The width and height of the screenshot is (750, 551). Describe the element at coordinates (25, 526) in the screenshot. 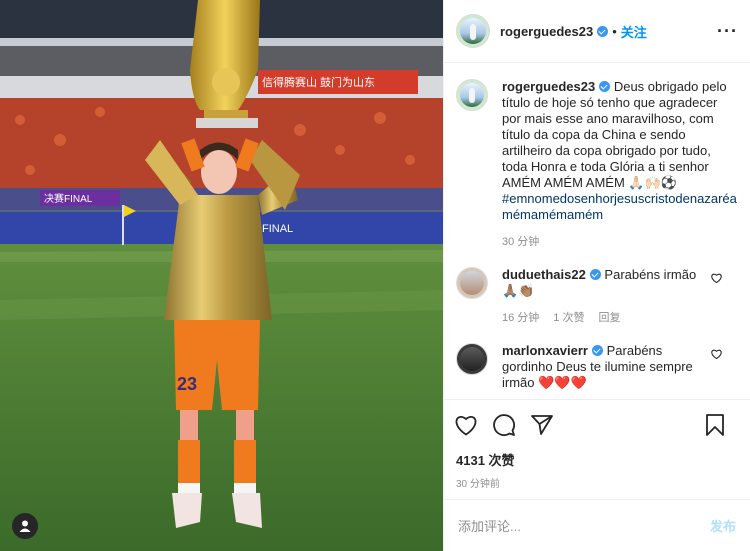

I see `tagged-user-icon` at that location.